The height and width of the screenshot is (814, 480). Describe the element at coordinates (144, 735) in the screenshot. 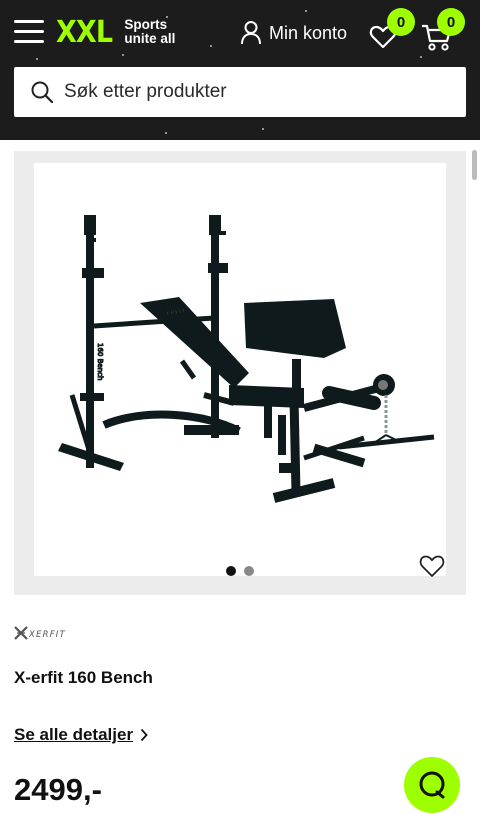

I see `chevron-right-icon` at that location.